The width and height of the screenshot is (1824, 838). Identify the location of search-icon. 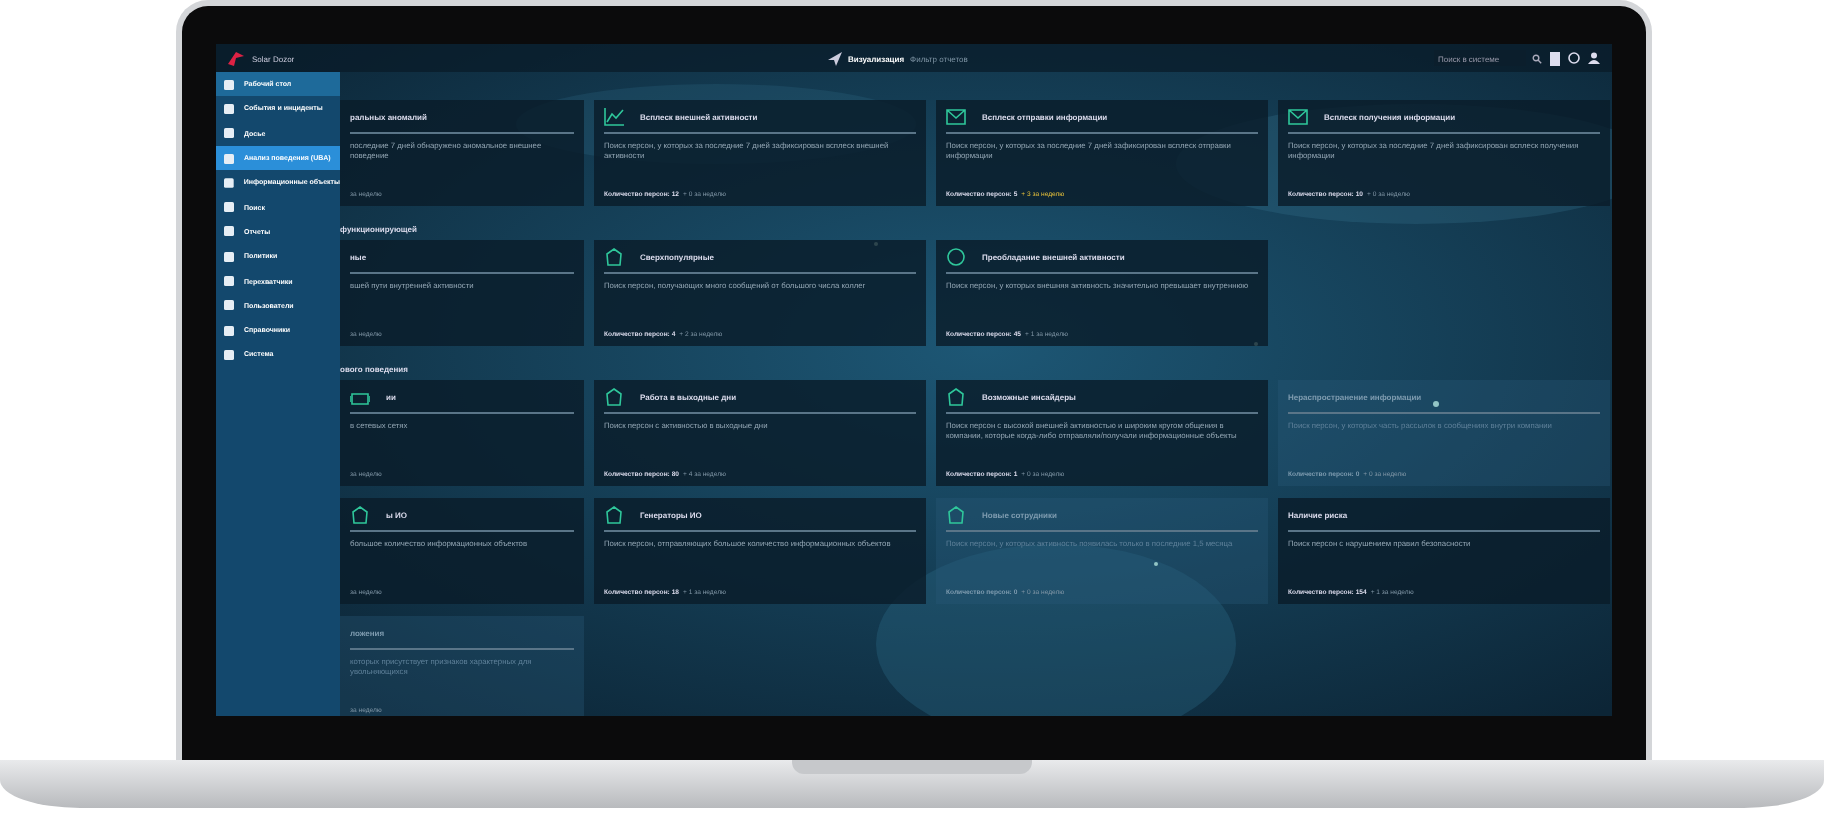
(1537, 58).